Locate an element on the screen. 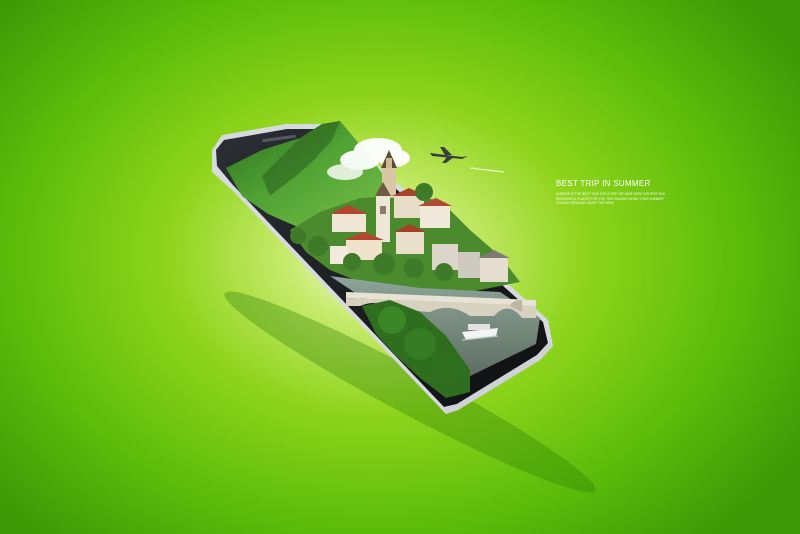  promo-title: BEST TRIP IN SUMMER is located at coordinates (603, 183).